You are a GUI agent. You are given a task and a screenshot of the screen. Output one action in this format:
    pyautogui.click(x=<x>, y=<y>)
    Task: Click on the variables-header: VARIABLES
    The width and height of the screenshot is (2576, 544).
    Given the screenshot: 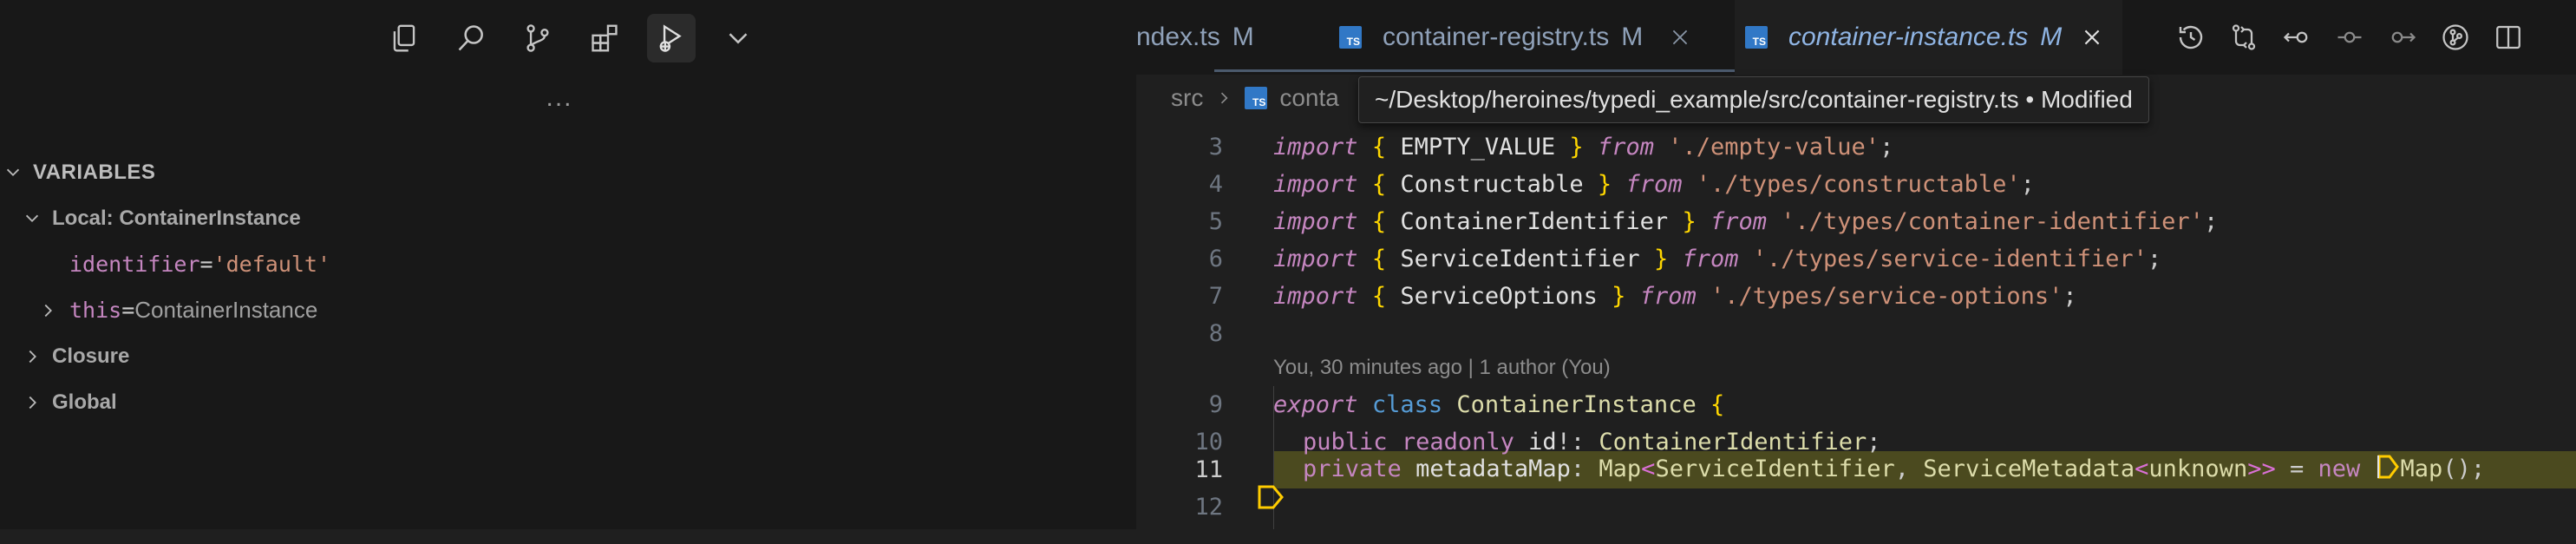 What is the action you would take?
    pyautogui.click(x=568, y=172)
    